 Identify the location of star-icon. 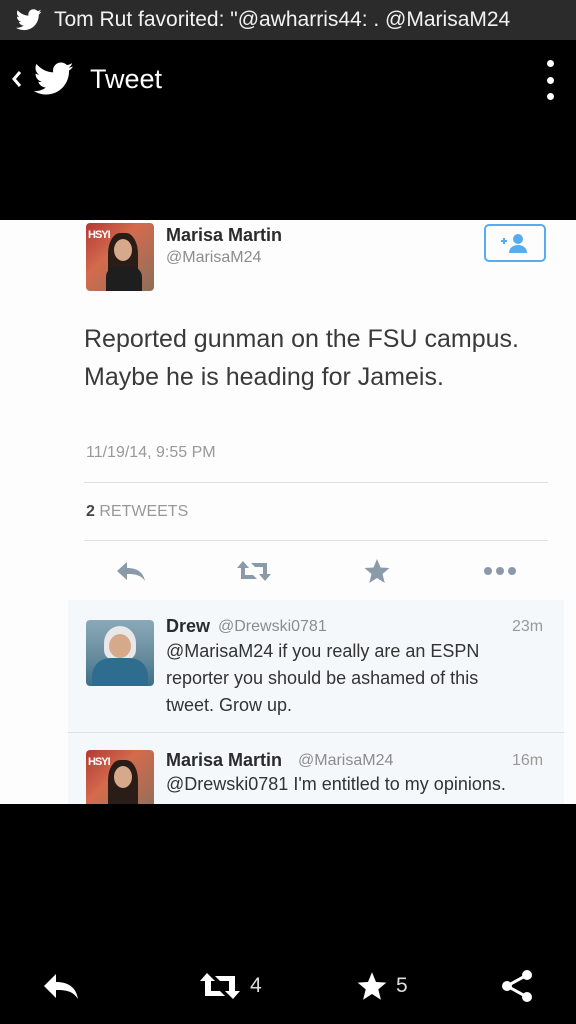
(372, 986).